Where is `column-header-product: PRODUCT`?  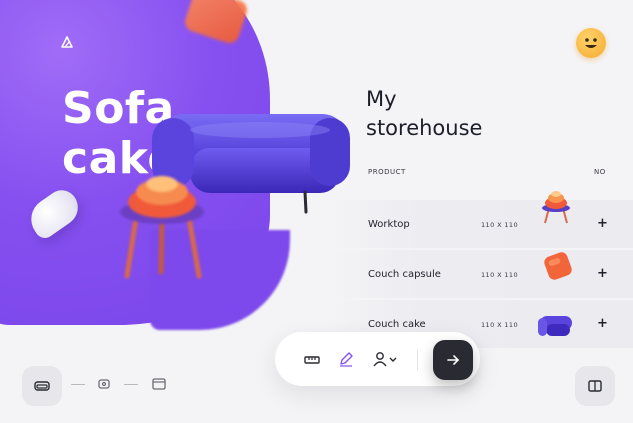 column-header-product: PRODUCT is located at coordinates (387, 172).